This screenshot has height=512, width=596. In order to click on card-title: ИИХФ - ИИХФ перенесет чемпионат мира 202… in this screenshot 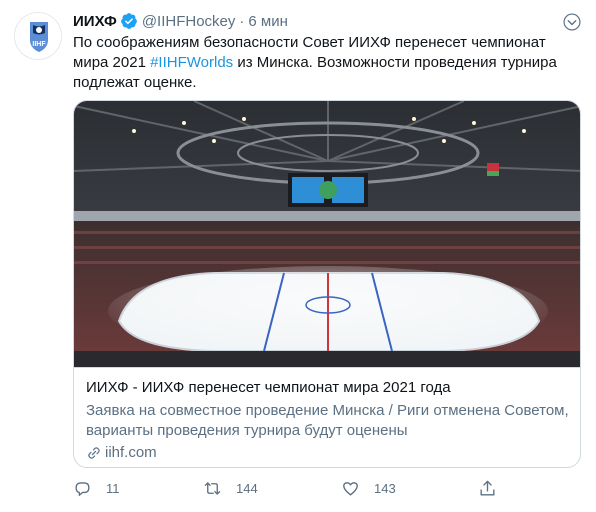, I will do `click(328, 388)`.